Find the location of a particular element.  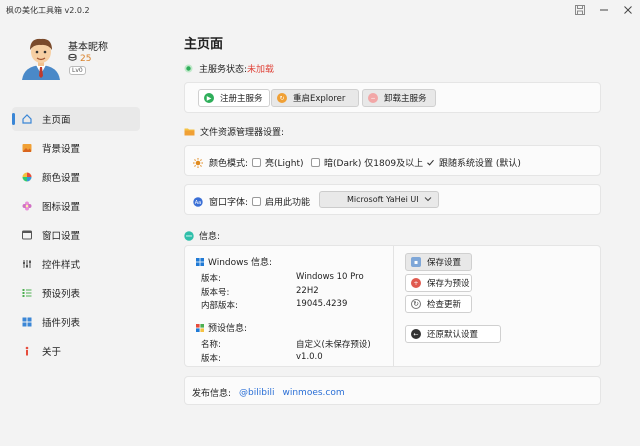

windows-logo-icon is located at coordinates (200, 261).